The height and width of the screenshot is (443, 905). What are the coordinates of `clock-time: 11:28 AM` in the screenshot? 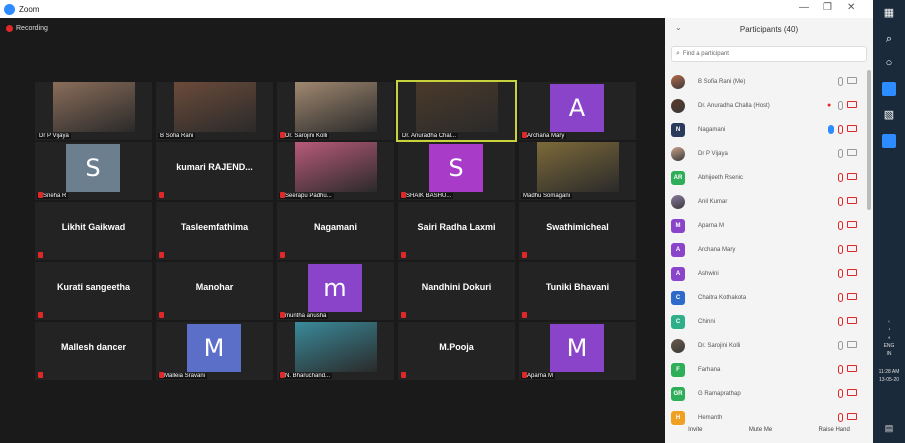 It's located at (889, 372).